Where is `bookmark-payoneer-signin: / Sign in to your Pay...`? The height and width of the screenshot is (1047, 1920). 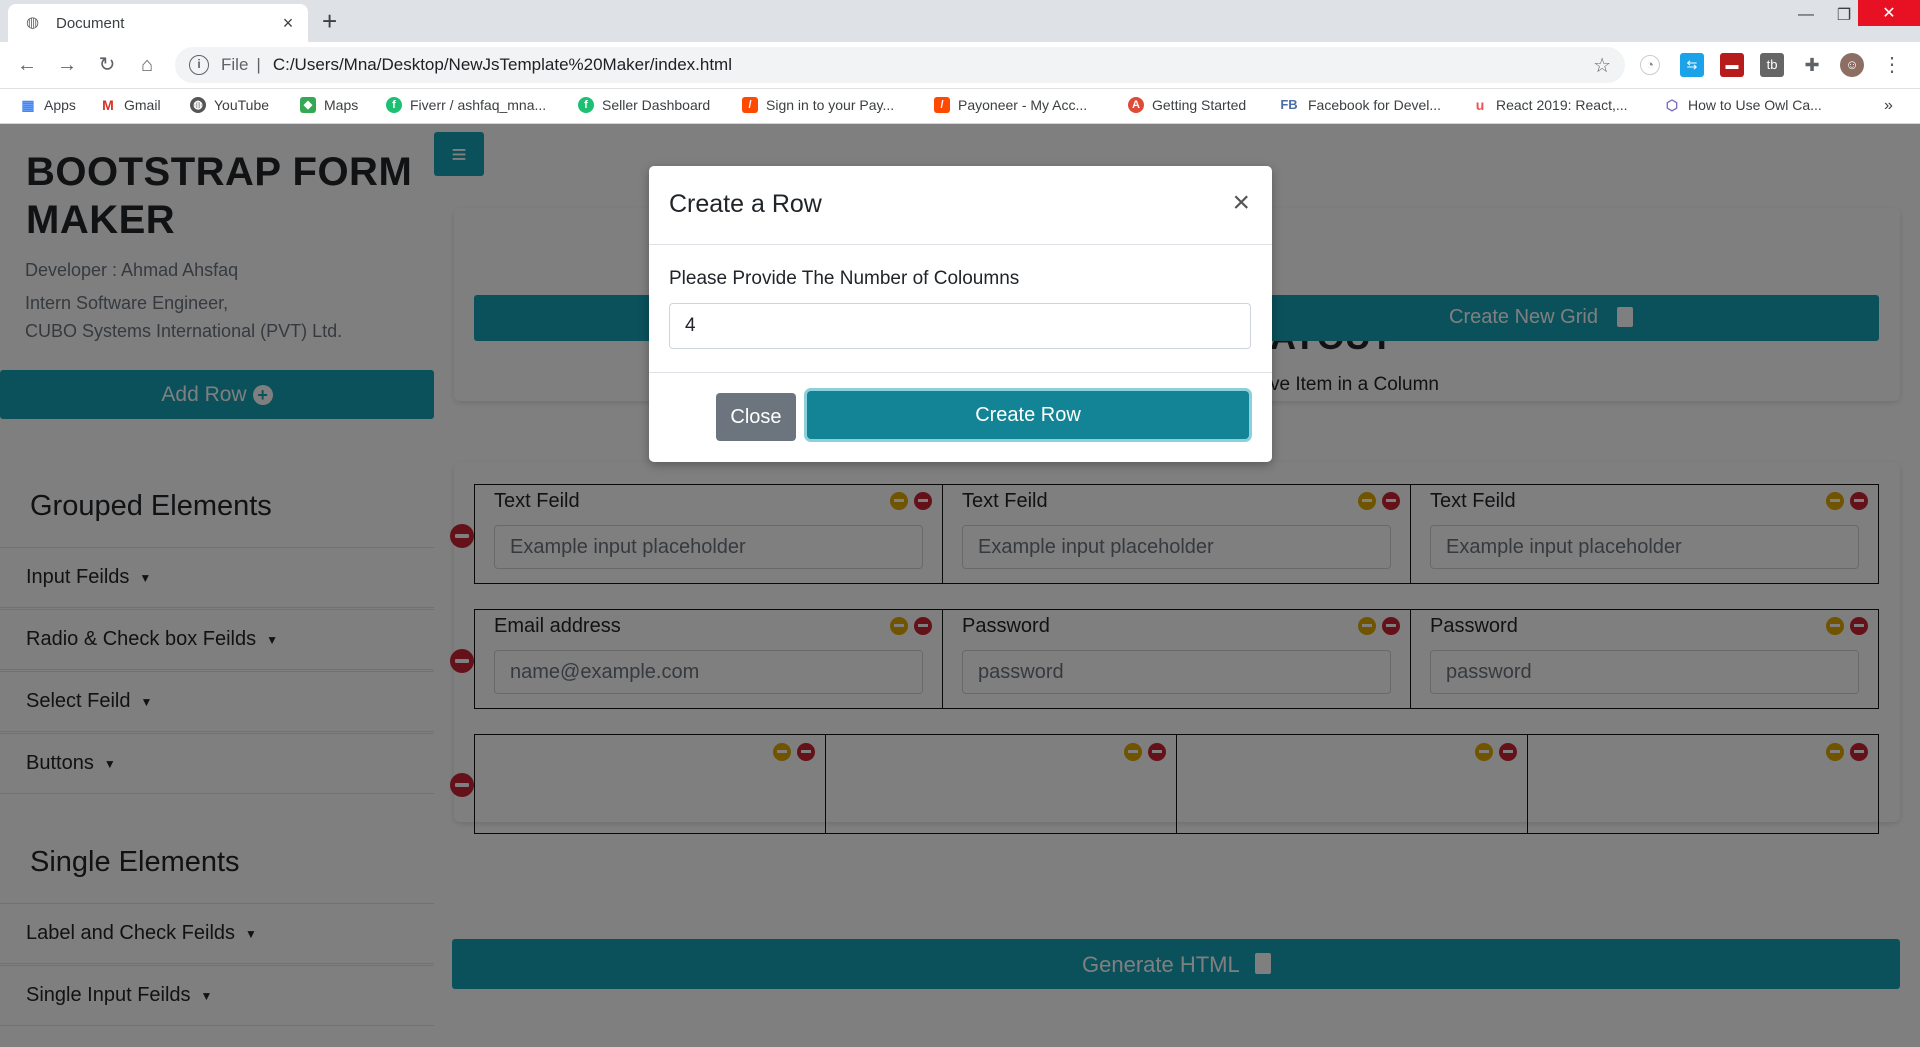
bookmark-payoneer-signin: / Sign in to your Pay... is located at coordinates (818, 105).